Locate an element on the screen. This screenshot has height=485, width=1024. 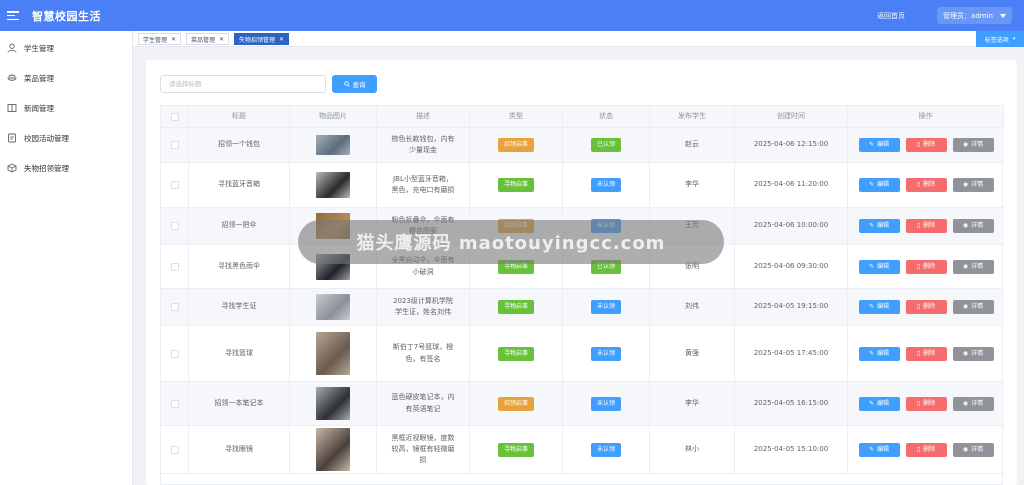
search-button: 查询 is located at coordinates (354, 84).